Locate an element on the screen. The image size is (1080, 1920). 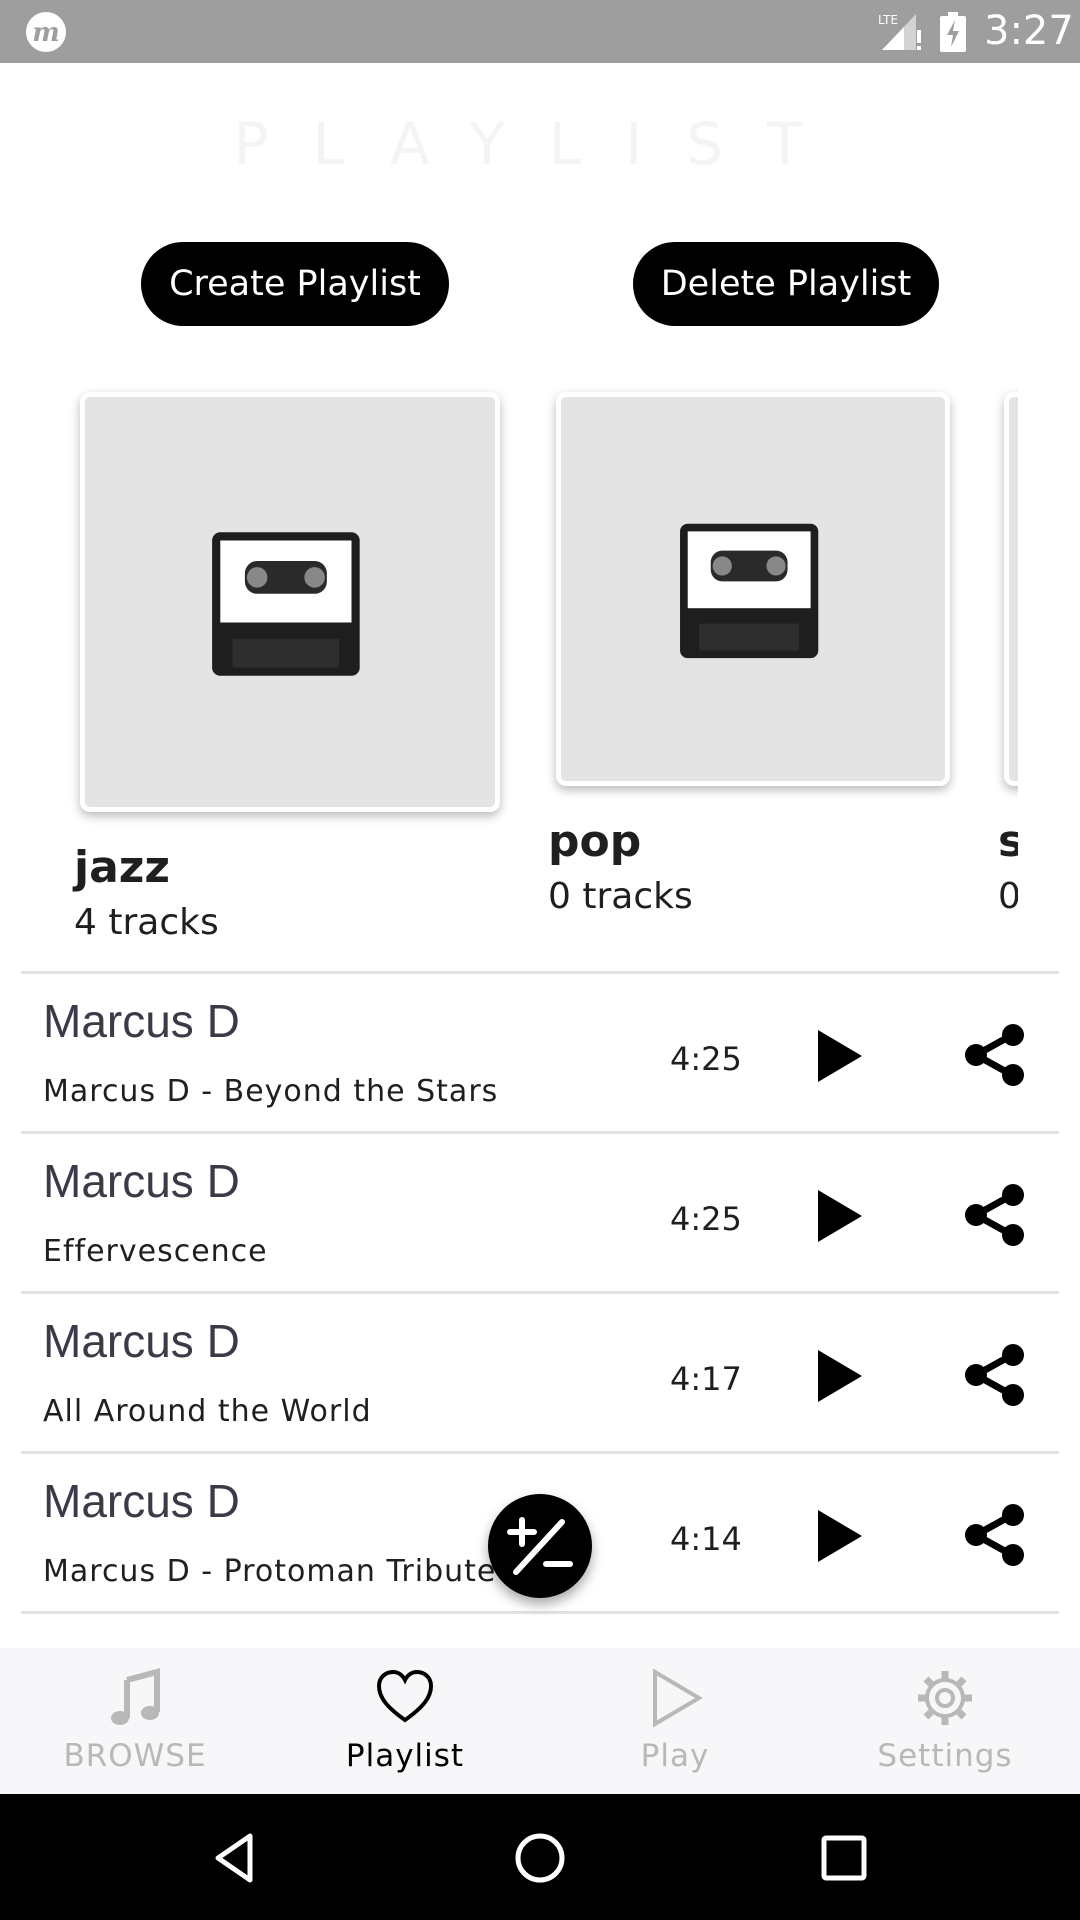
track-duration: 4:14 is located at coordinates (706, 1539).